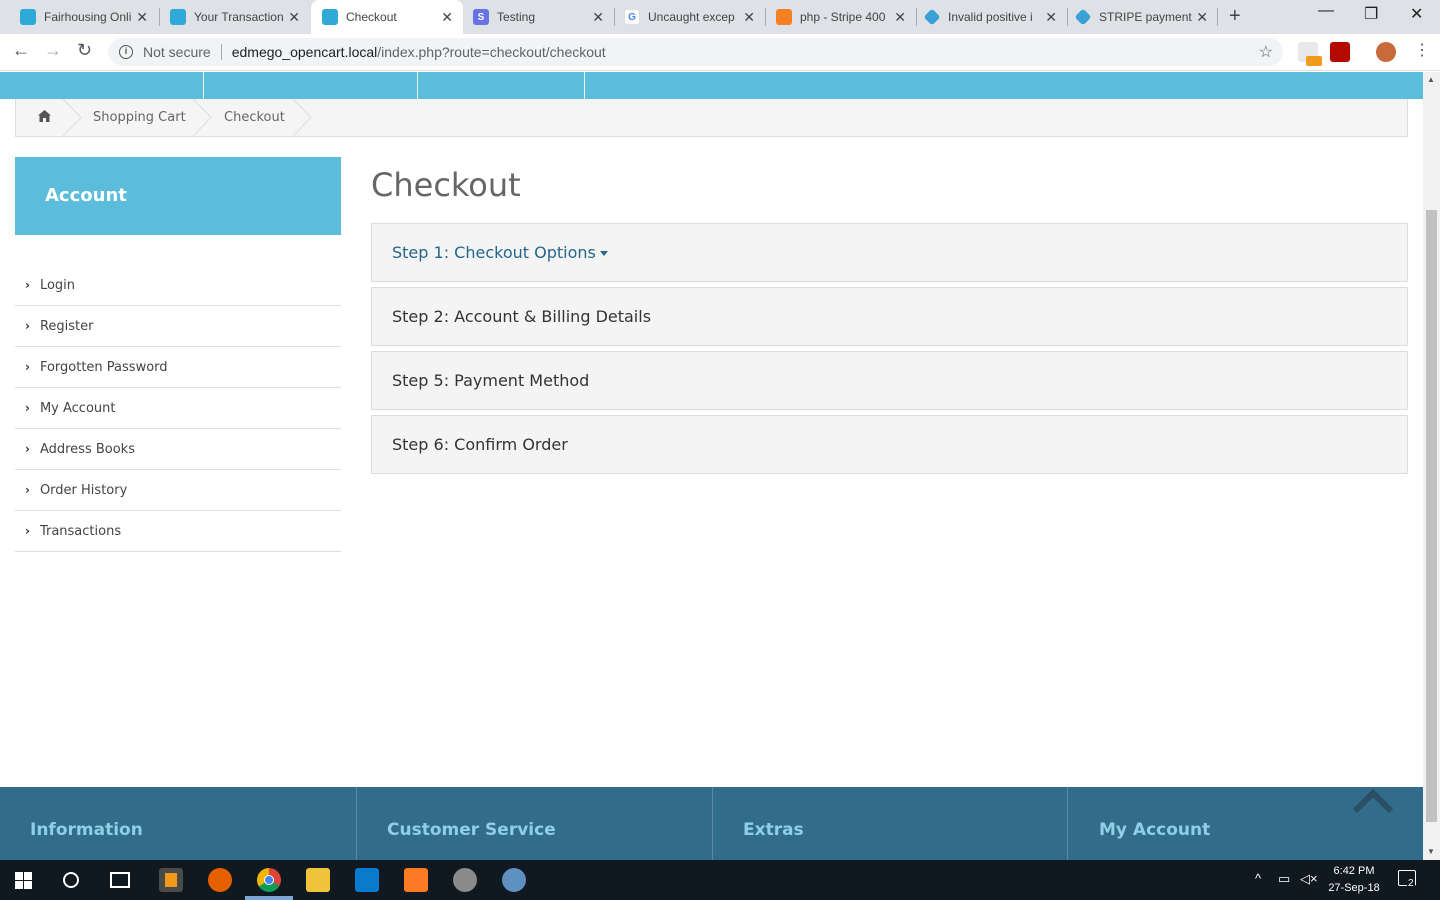 The width and height of the screenshot is (1440, 900). I want to click on chrome-icon, so click(269, 880).